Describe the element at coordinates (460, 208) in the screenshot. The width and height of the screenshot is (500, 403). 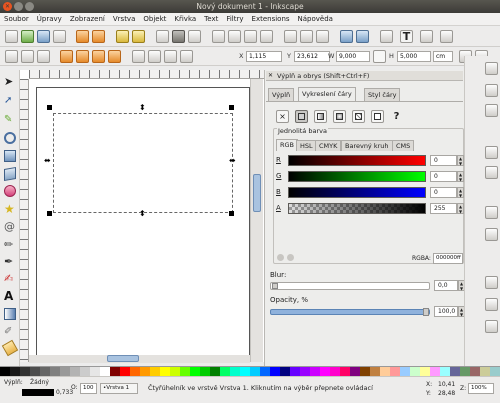
I see `alpha-spinner: ▲ ▼` at that location.